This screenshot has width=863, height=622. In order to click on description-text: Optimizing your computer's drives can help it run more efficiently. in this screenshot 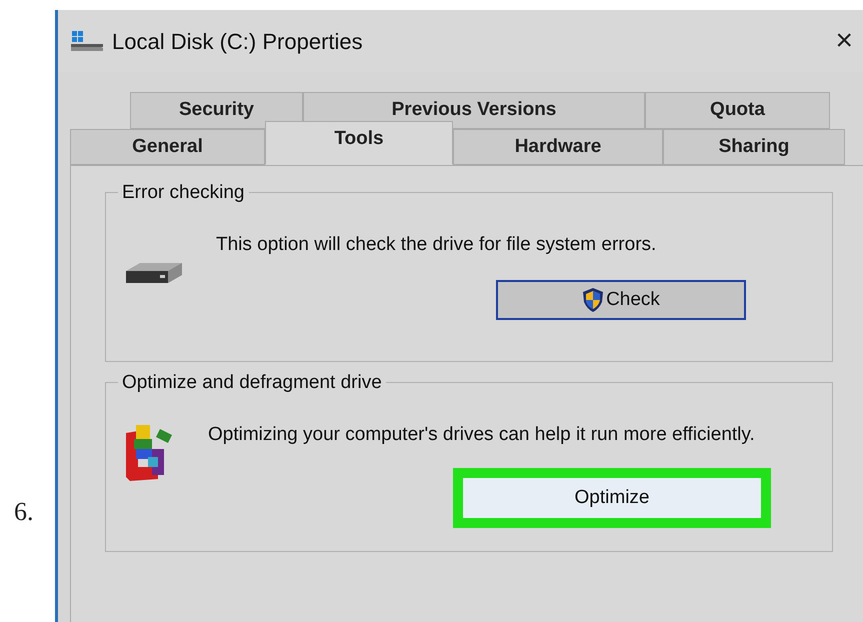, I will do `click(482, 435)`.